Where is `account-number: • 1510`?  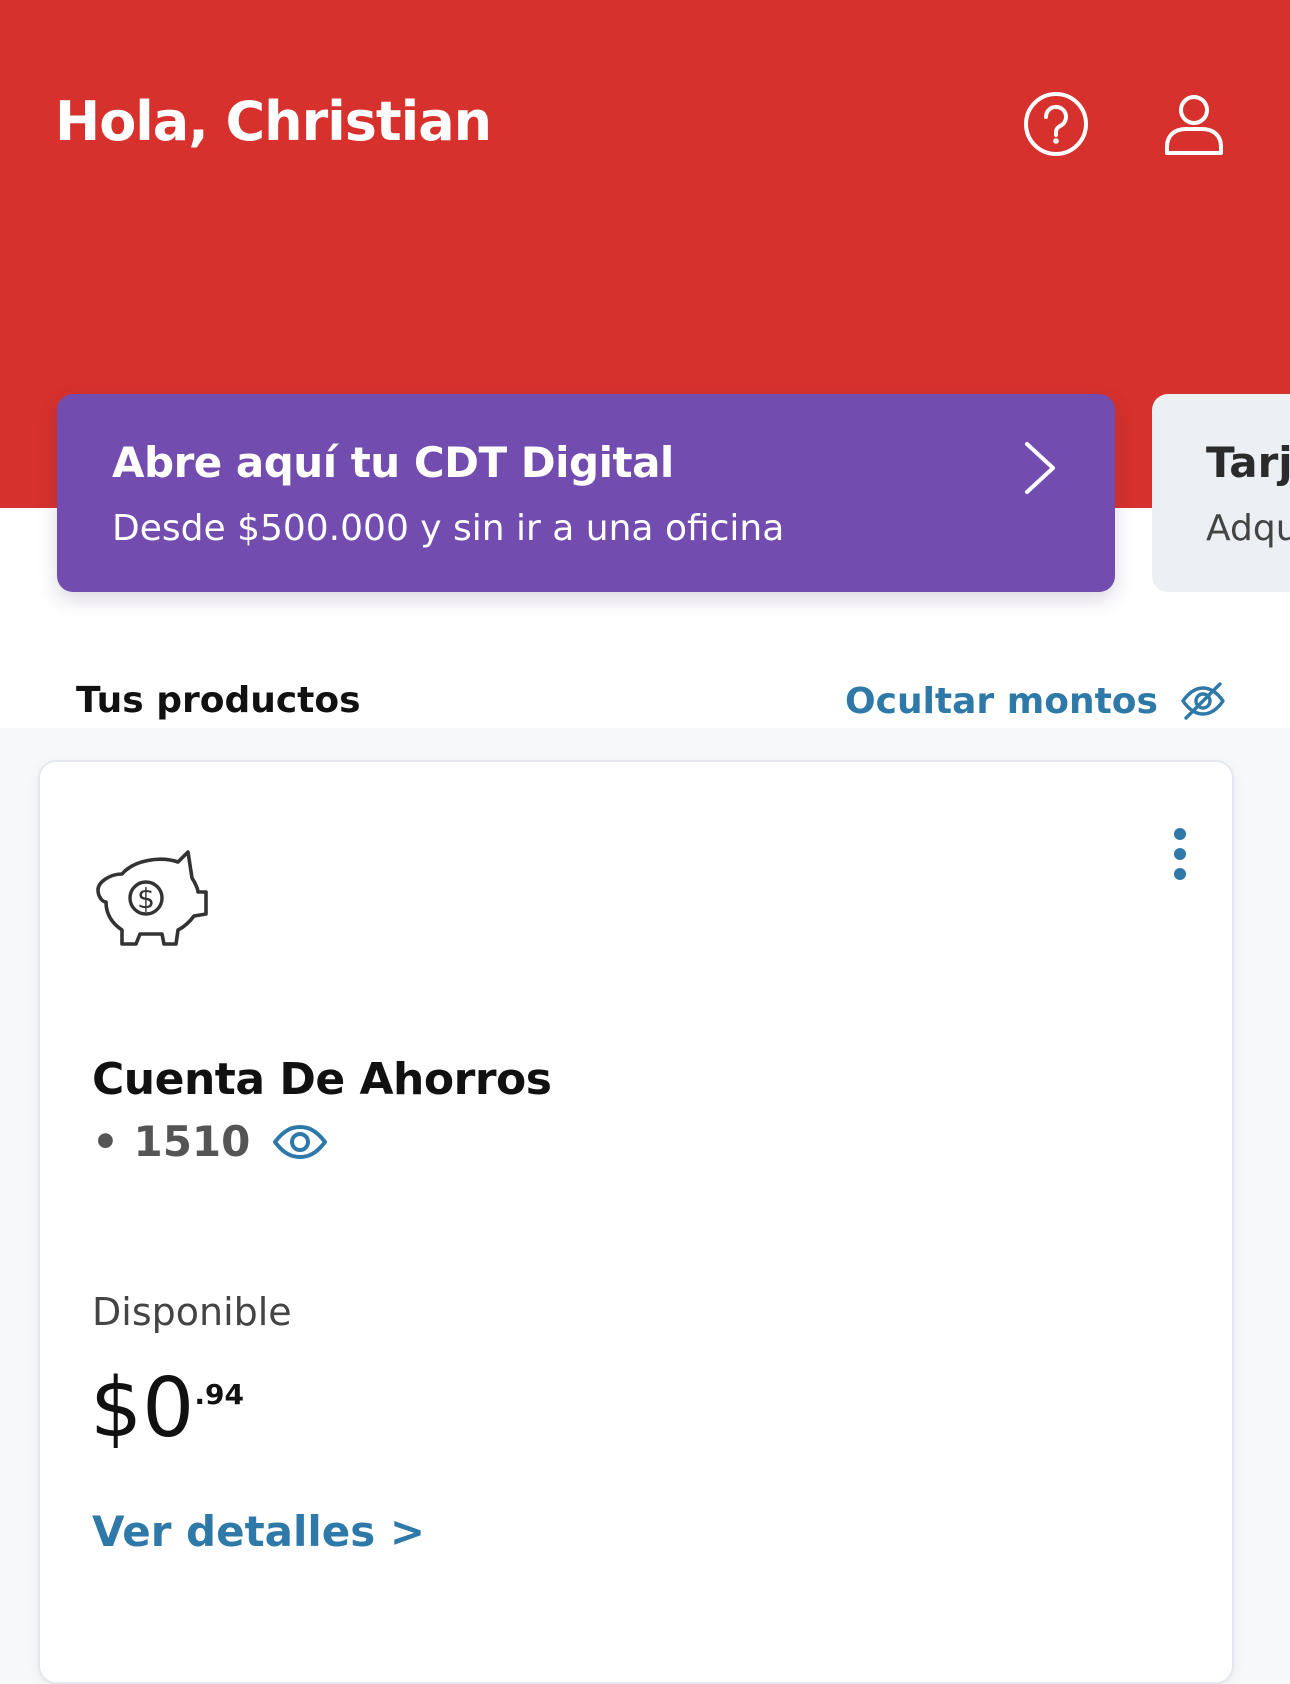 account-number: • 1510 is located at coordinates (171, 1141).